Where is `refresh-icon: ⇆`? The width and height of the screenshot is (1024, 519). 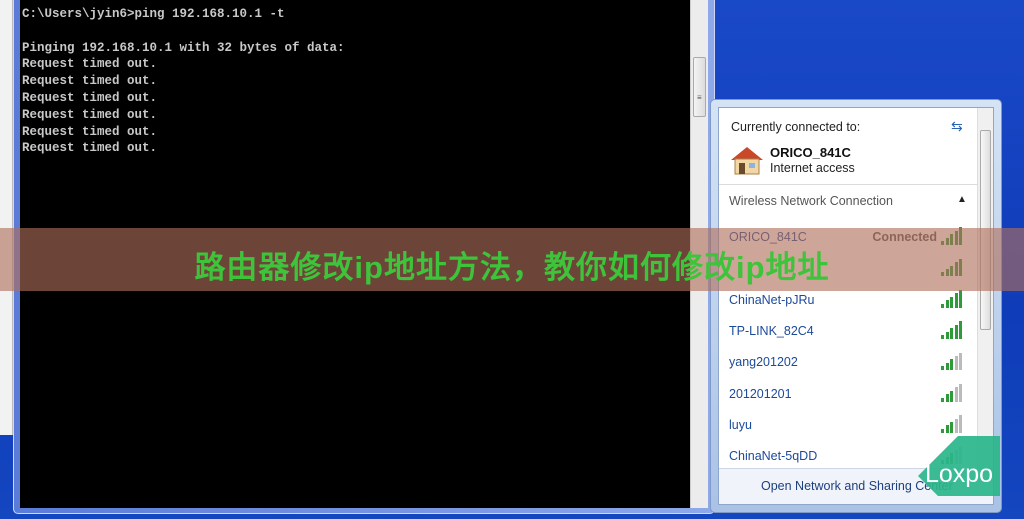 refresh-icon: ⇆ is located at coordinates (957, 126).